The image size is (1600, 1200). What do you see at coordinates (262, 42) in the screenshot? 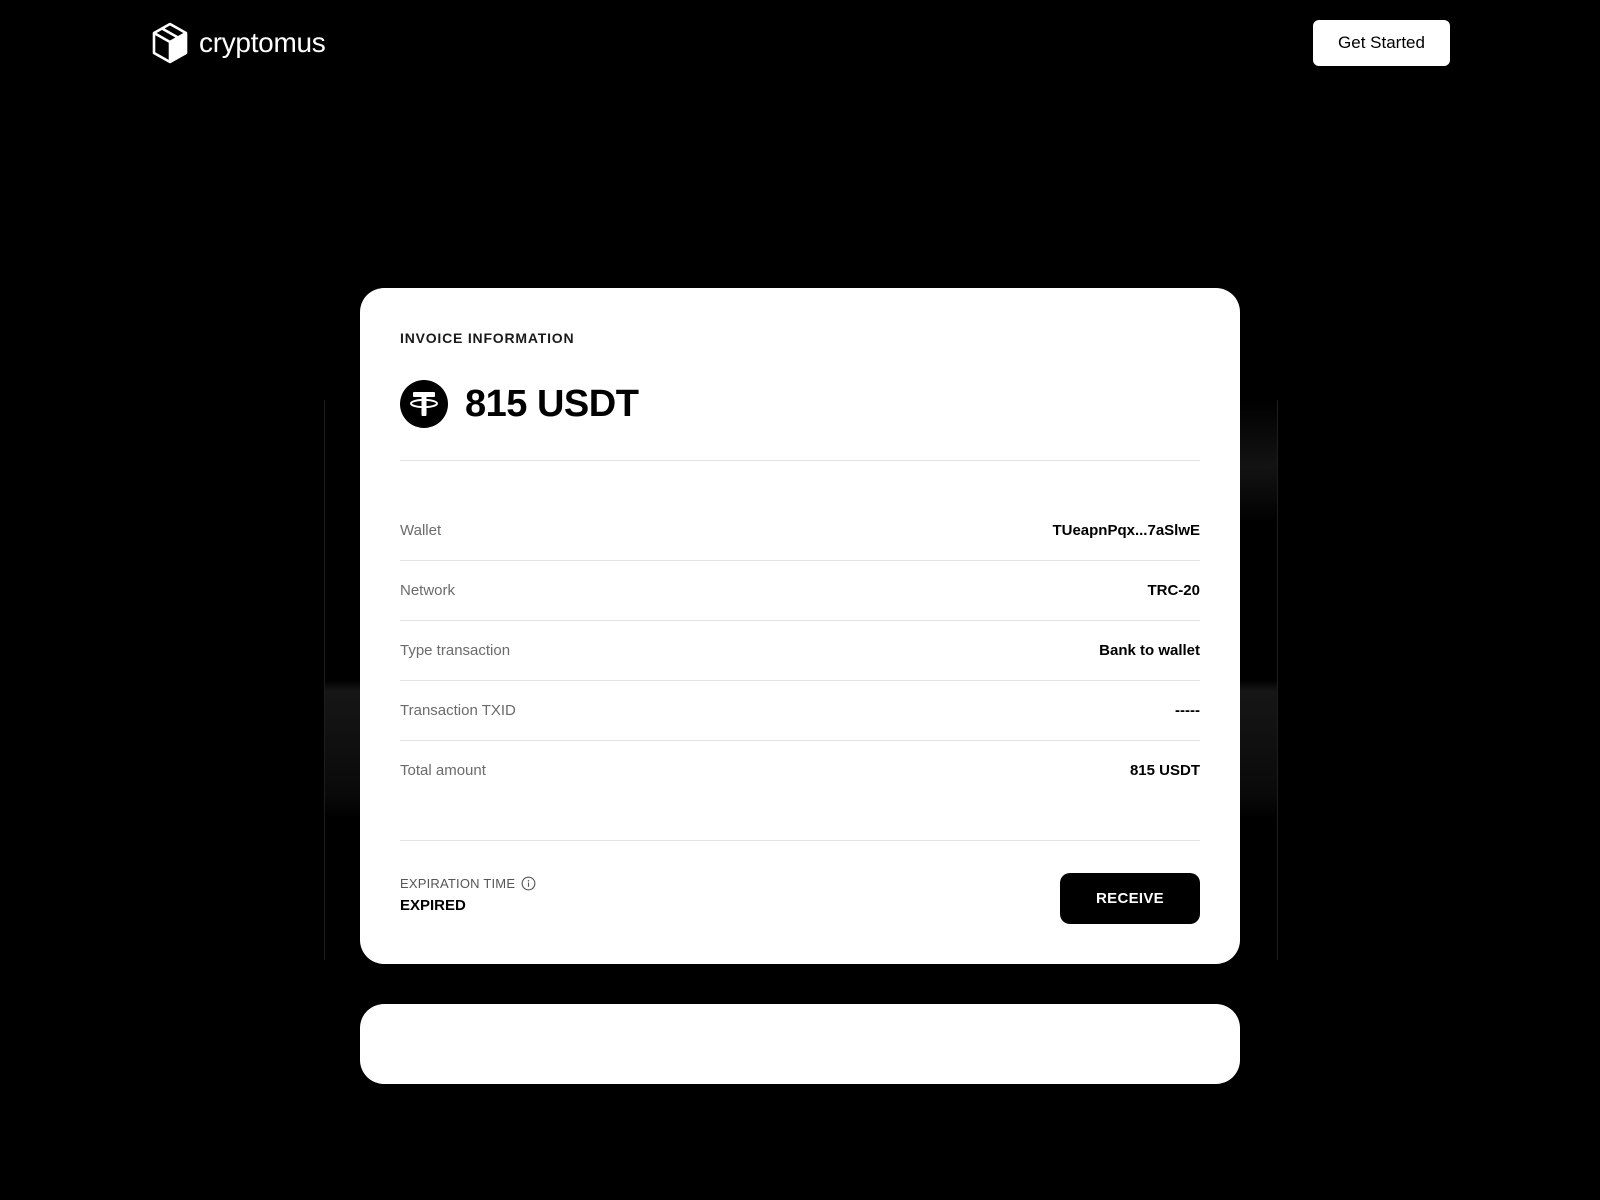
I see `logo-text: cryptomus` at bounding box center [262, 42].